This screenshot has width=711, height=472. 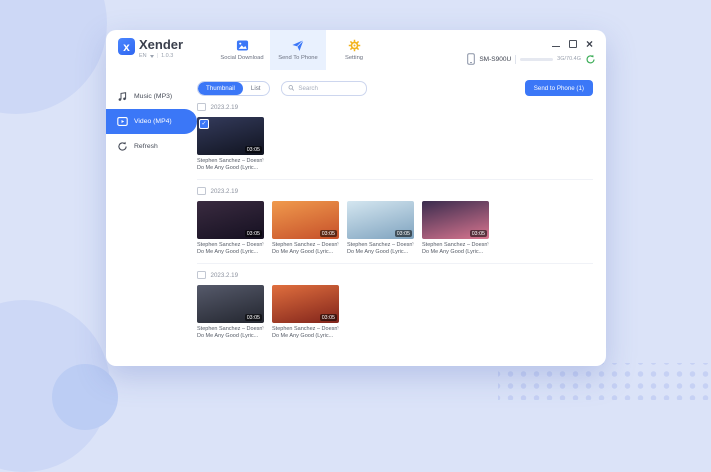 I want to click on sidebar-item-video: Video (MP4), so click(x=151, y=121).